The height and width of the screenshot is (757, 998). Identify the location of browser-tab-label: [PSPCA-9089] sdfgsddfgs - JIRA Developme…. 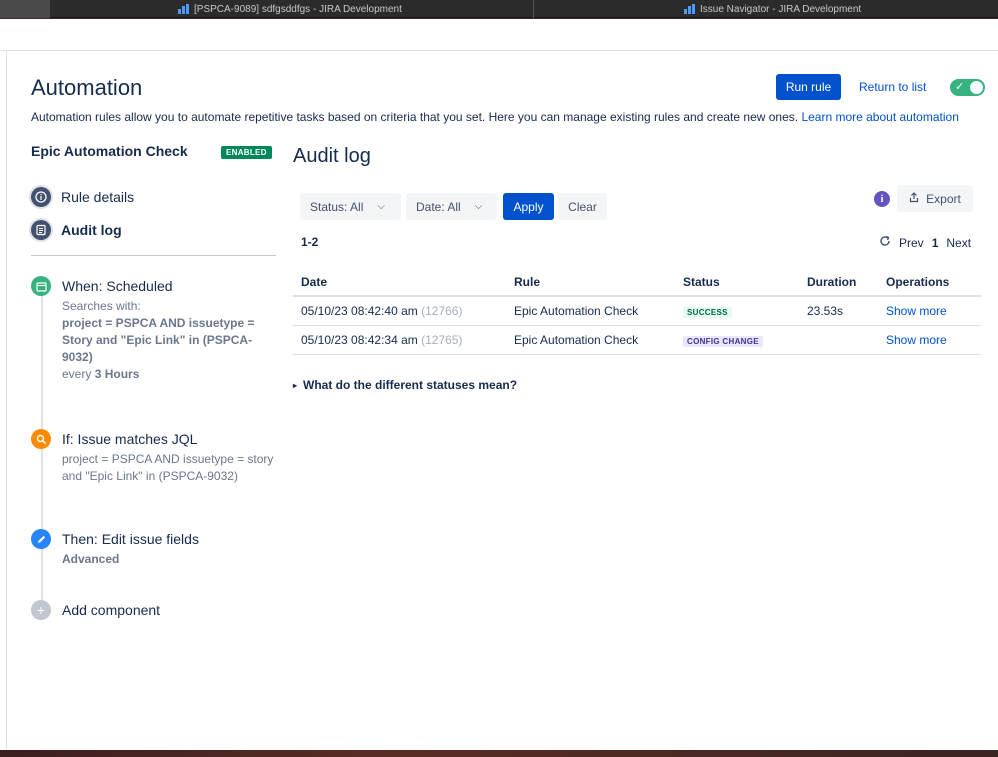
(298, 9).